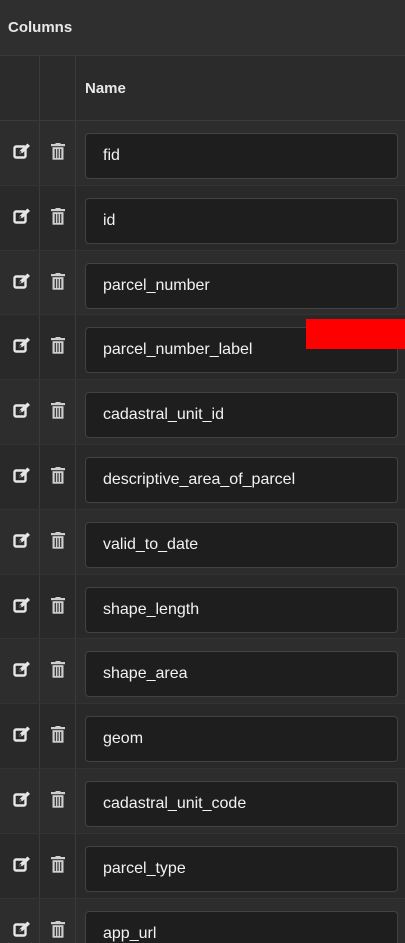  What do you see at coordinates (241, 609) in the screenshot?
I see `column-name-field: shape_length` at bounding box center [241, 609].